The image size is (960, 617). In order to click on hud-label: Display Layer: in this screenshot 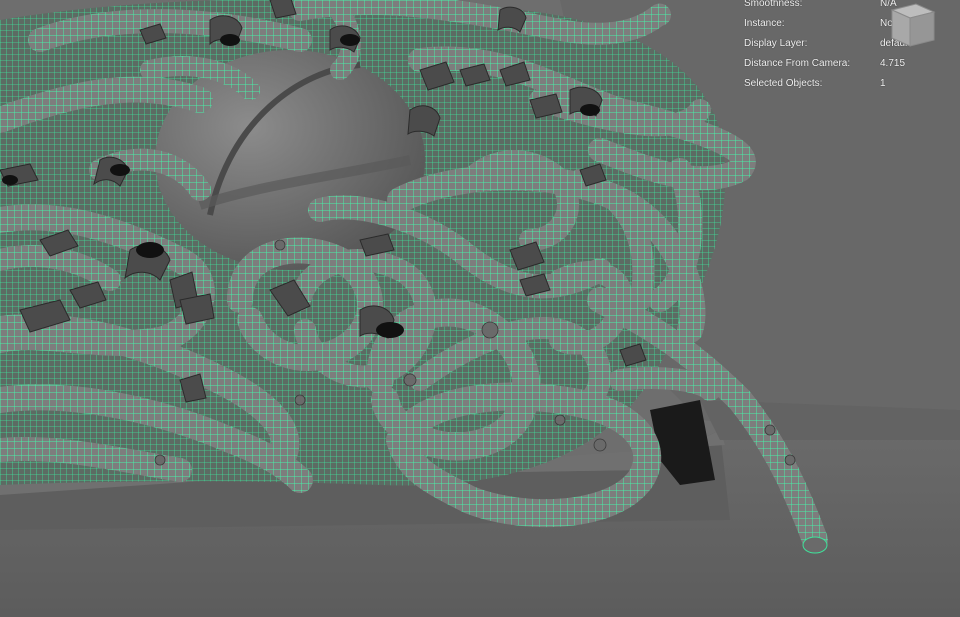, I will do `click(776, 43)`.